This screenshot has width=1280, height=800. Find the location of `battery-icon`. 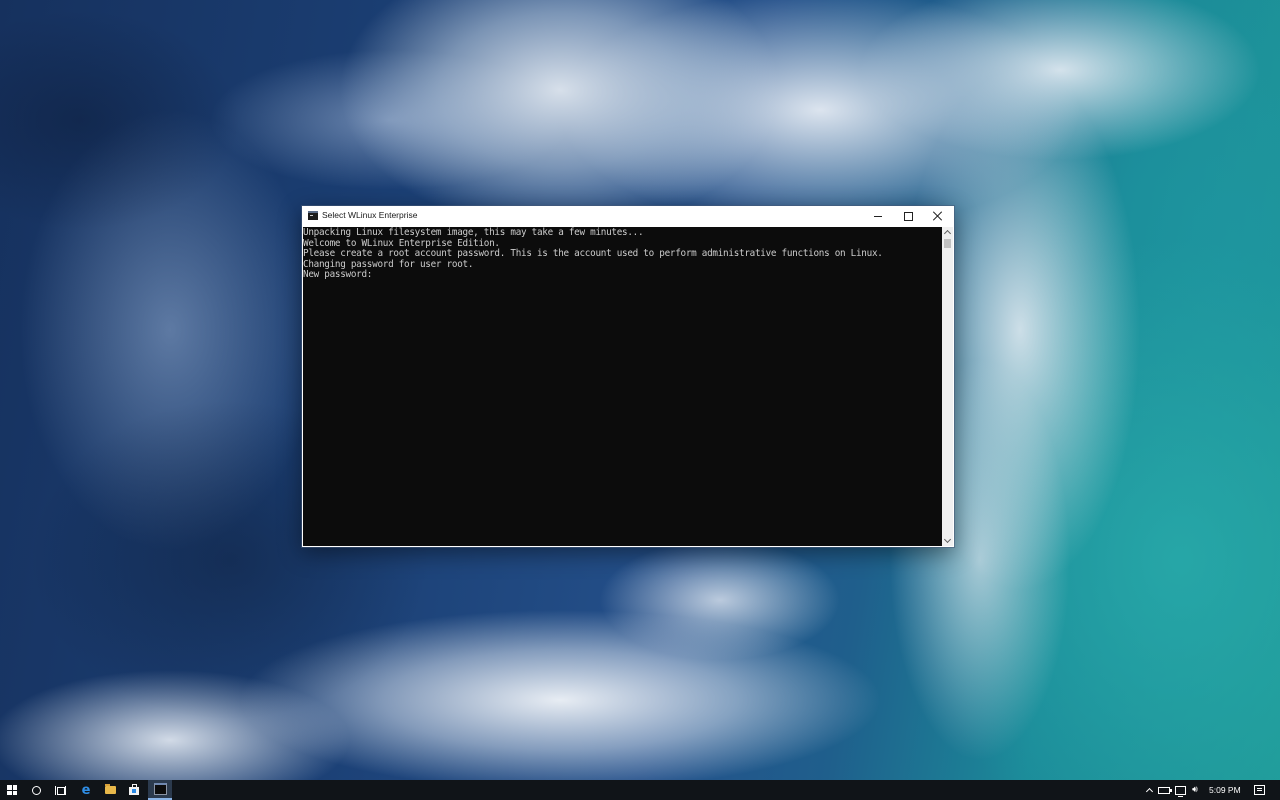

battery-icon is located at coordinates (1165, 790).